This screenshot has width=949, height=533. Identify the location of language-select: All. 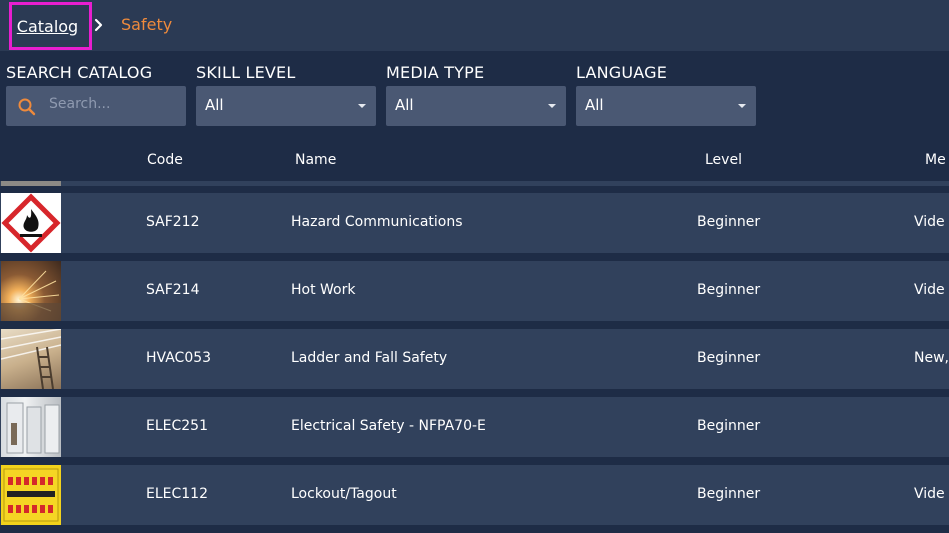
(666, 106).